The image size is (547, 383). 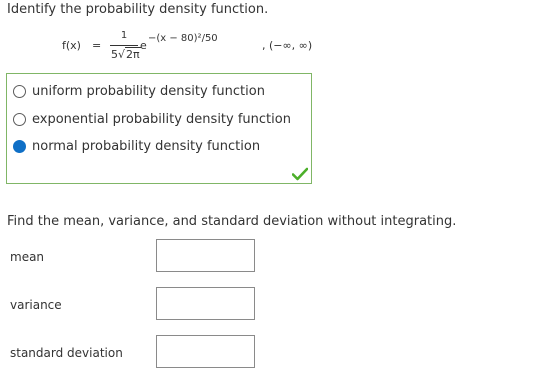 What do you see at coordinates (36, 305) in the screenshot?
I see `variance-label: variance` at bounding box center [36, 305].